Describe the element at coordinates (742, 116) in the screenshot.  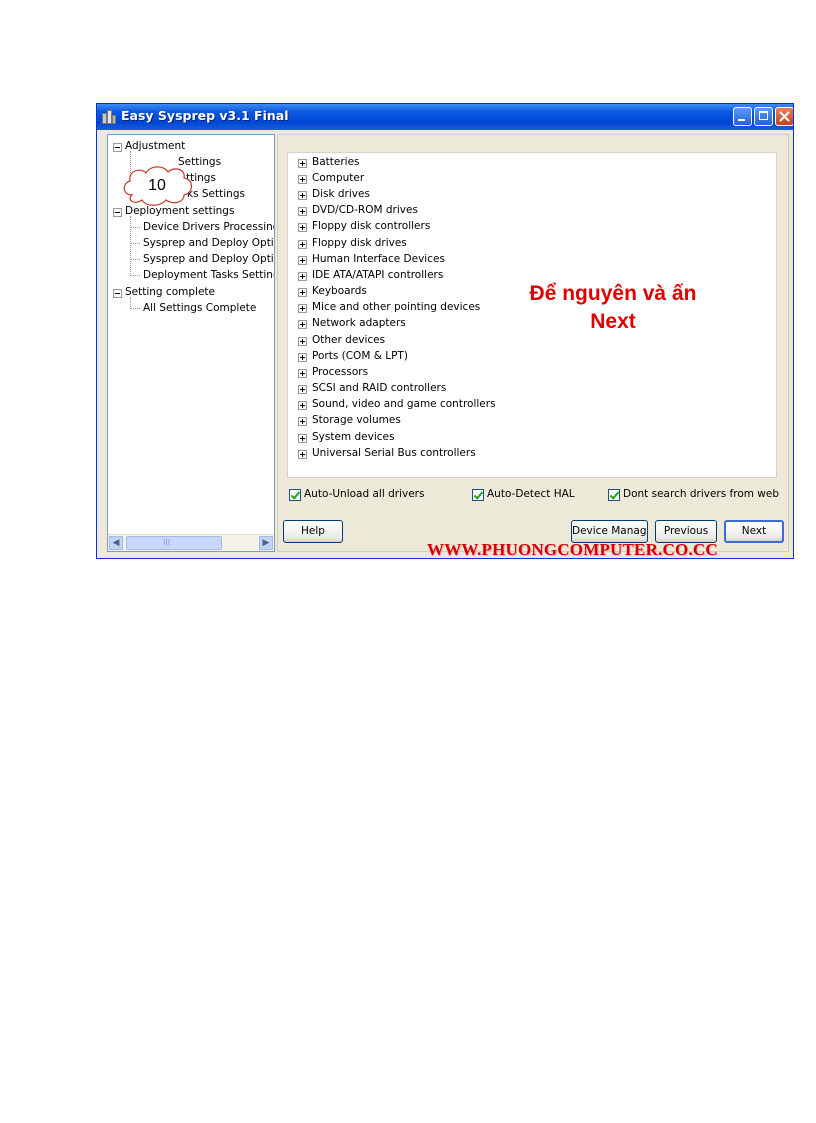
I see `minimize-button` at that location.